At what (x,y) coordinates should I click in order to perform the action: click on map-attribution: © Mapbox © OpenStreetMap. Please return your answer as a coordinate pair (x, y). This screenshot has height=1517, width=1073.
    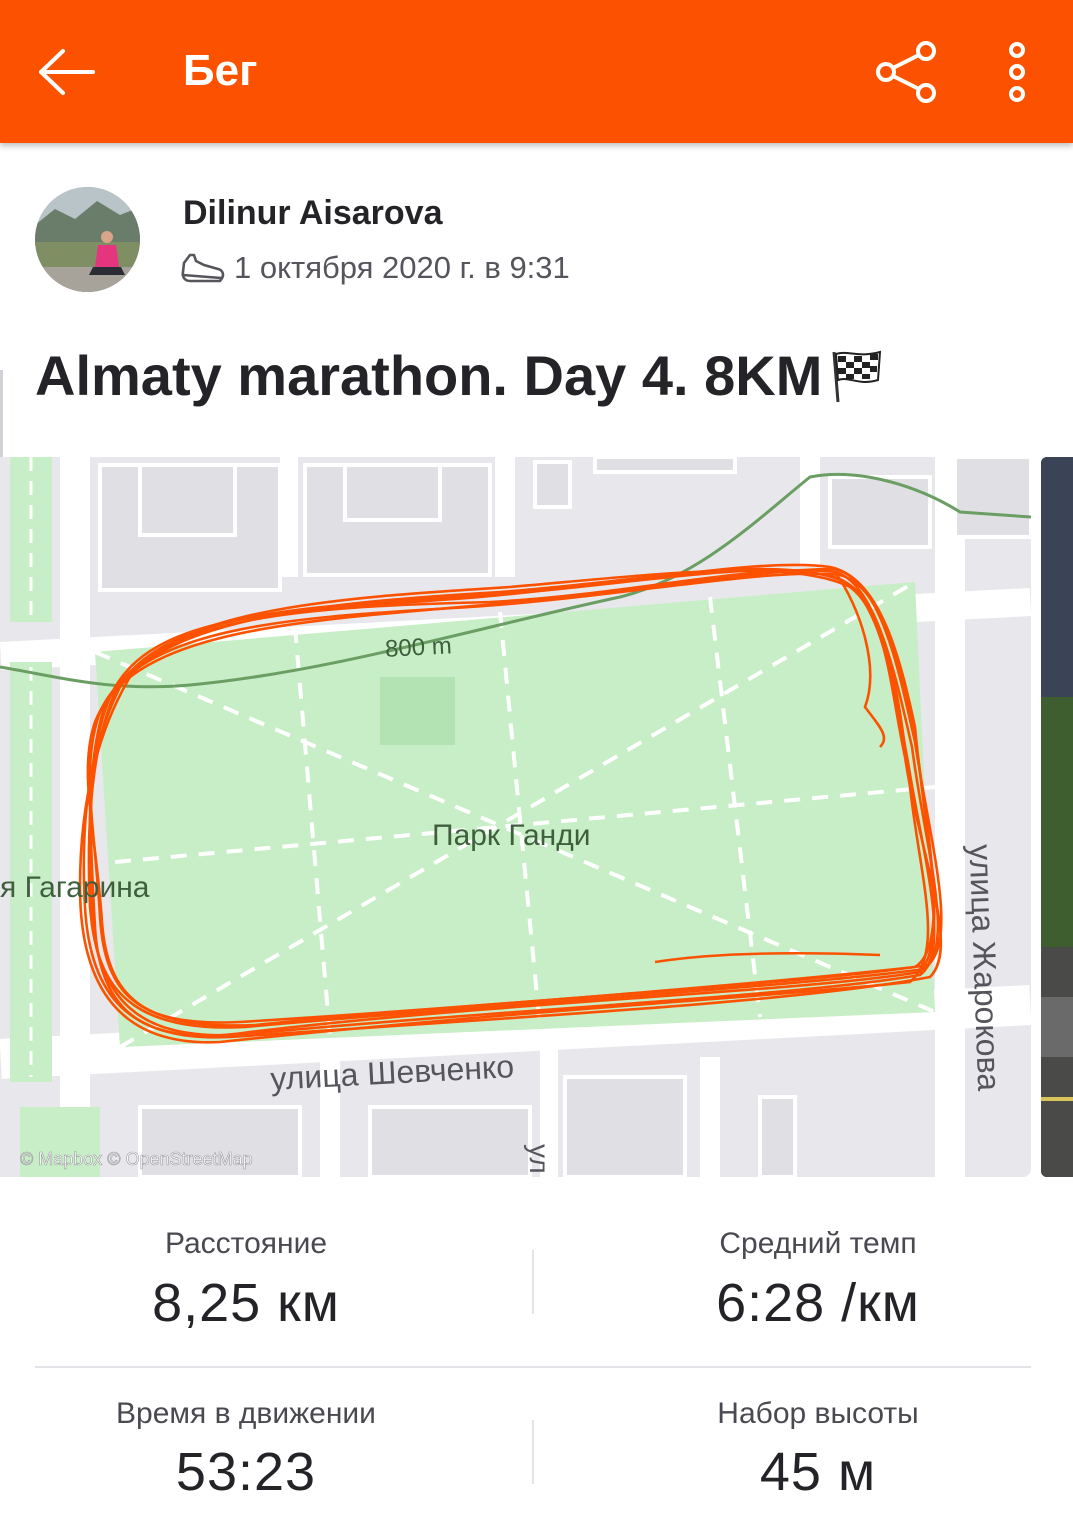
    Looking at the image, I should click on (136, 1159).